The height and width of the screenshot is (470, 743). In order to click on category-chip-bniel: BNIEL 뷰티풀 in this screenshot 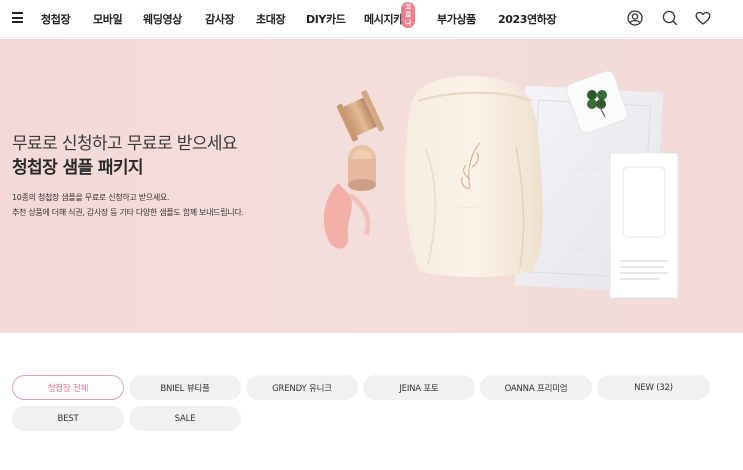, I will do `click(185, 387)`.